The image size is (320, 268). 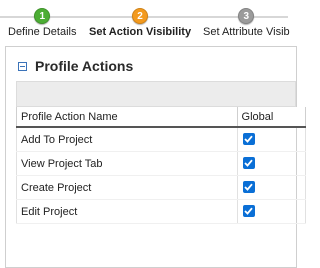 I want to click on action-name-cell: Create Project, so click(x=127, y=187).